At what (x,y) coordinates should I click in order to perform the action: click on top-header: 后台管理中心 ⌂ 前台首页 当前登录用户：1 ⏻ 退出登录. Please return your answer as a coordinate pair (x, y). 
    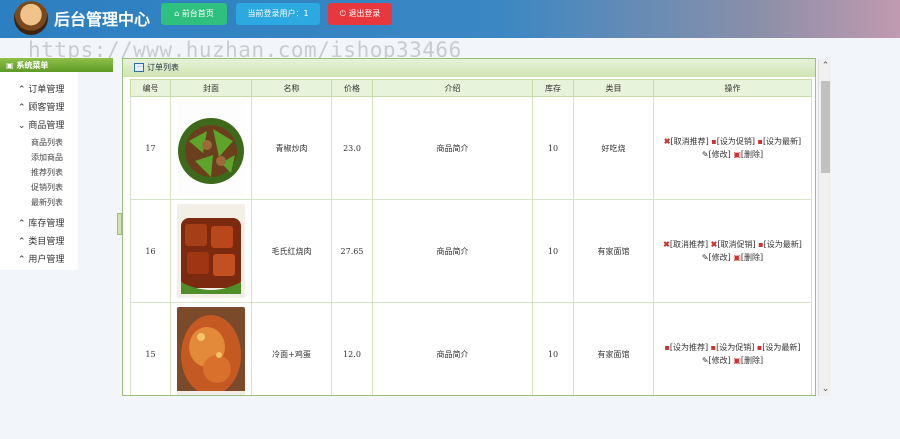
    Looking at the image, I should click on (450, 19).